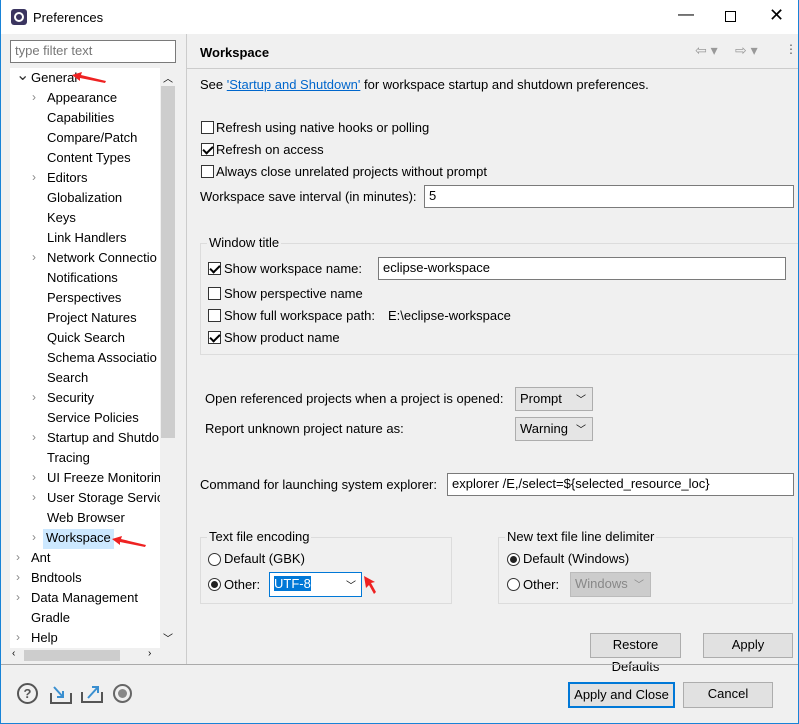 The image size is (799, 724). I want to click on tree-item: Service Policies, so click(93, 419).